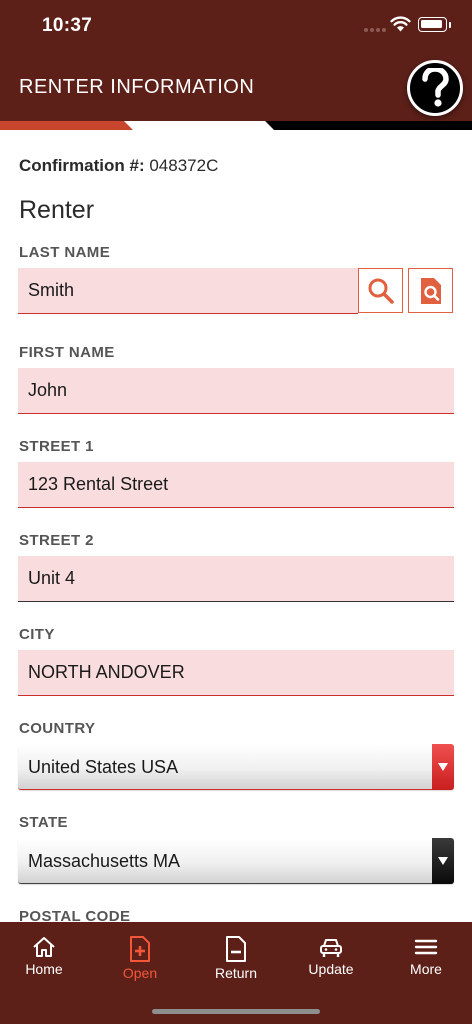  I want to click on document-search-button, so click(430, 290).